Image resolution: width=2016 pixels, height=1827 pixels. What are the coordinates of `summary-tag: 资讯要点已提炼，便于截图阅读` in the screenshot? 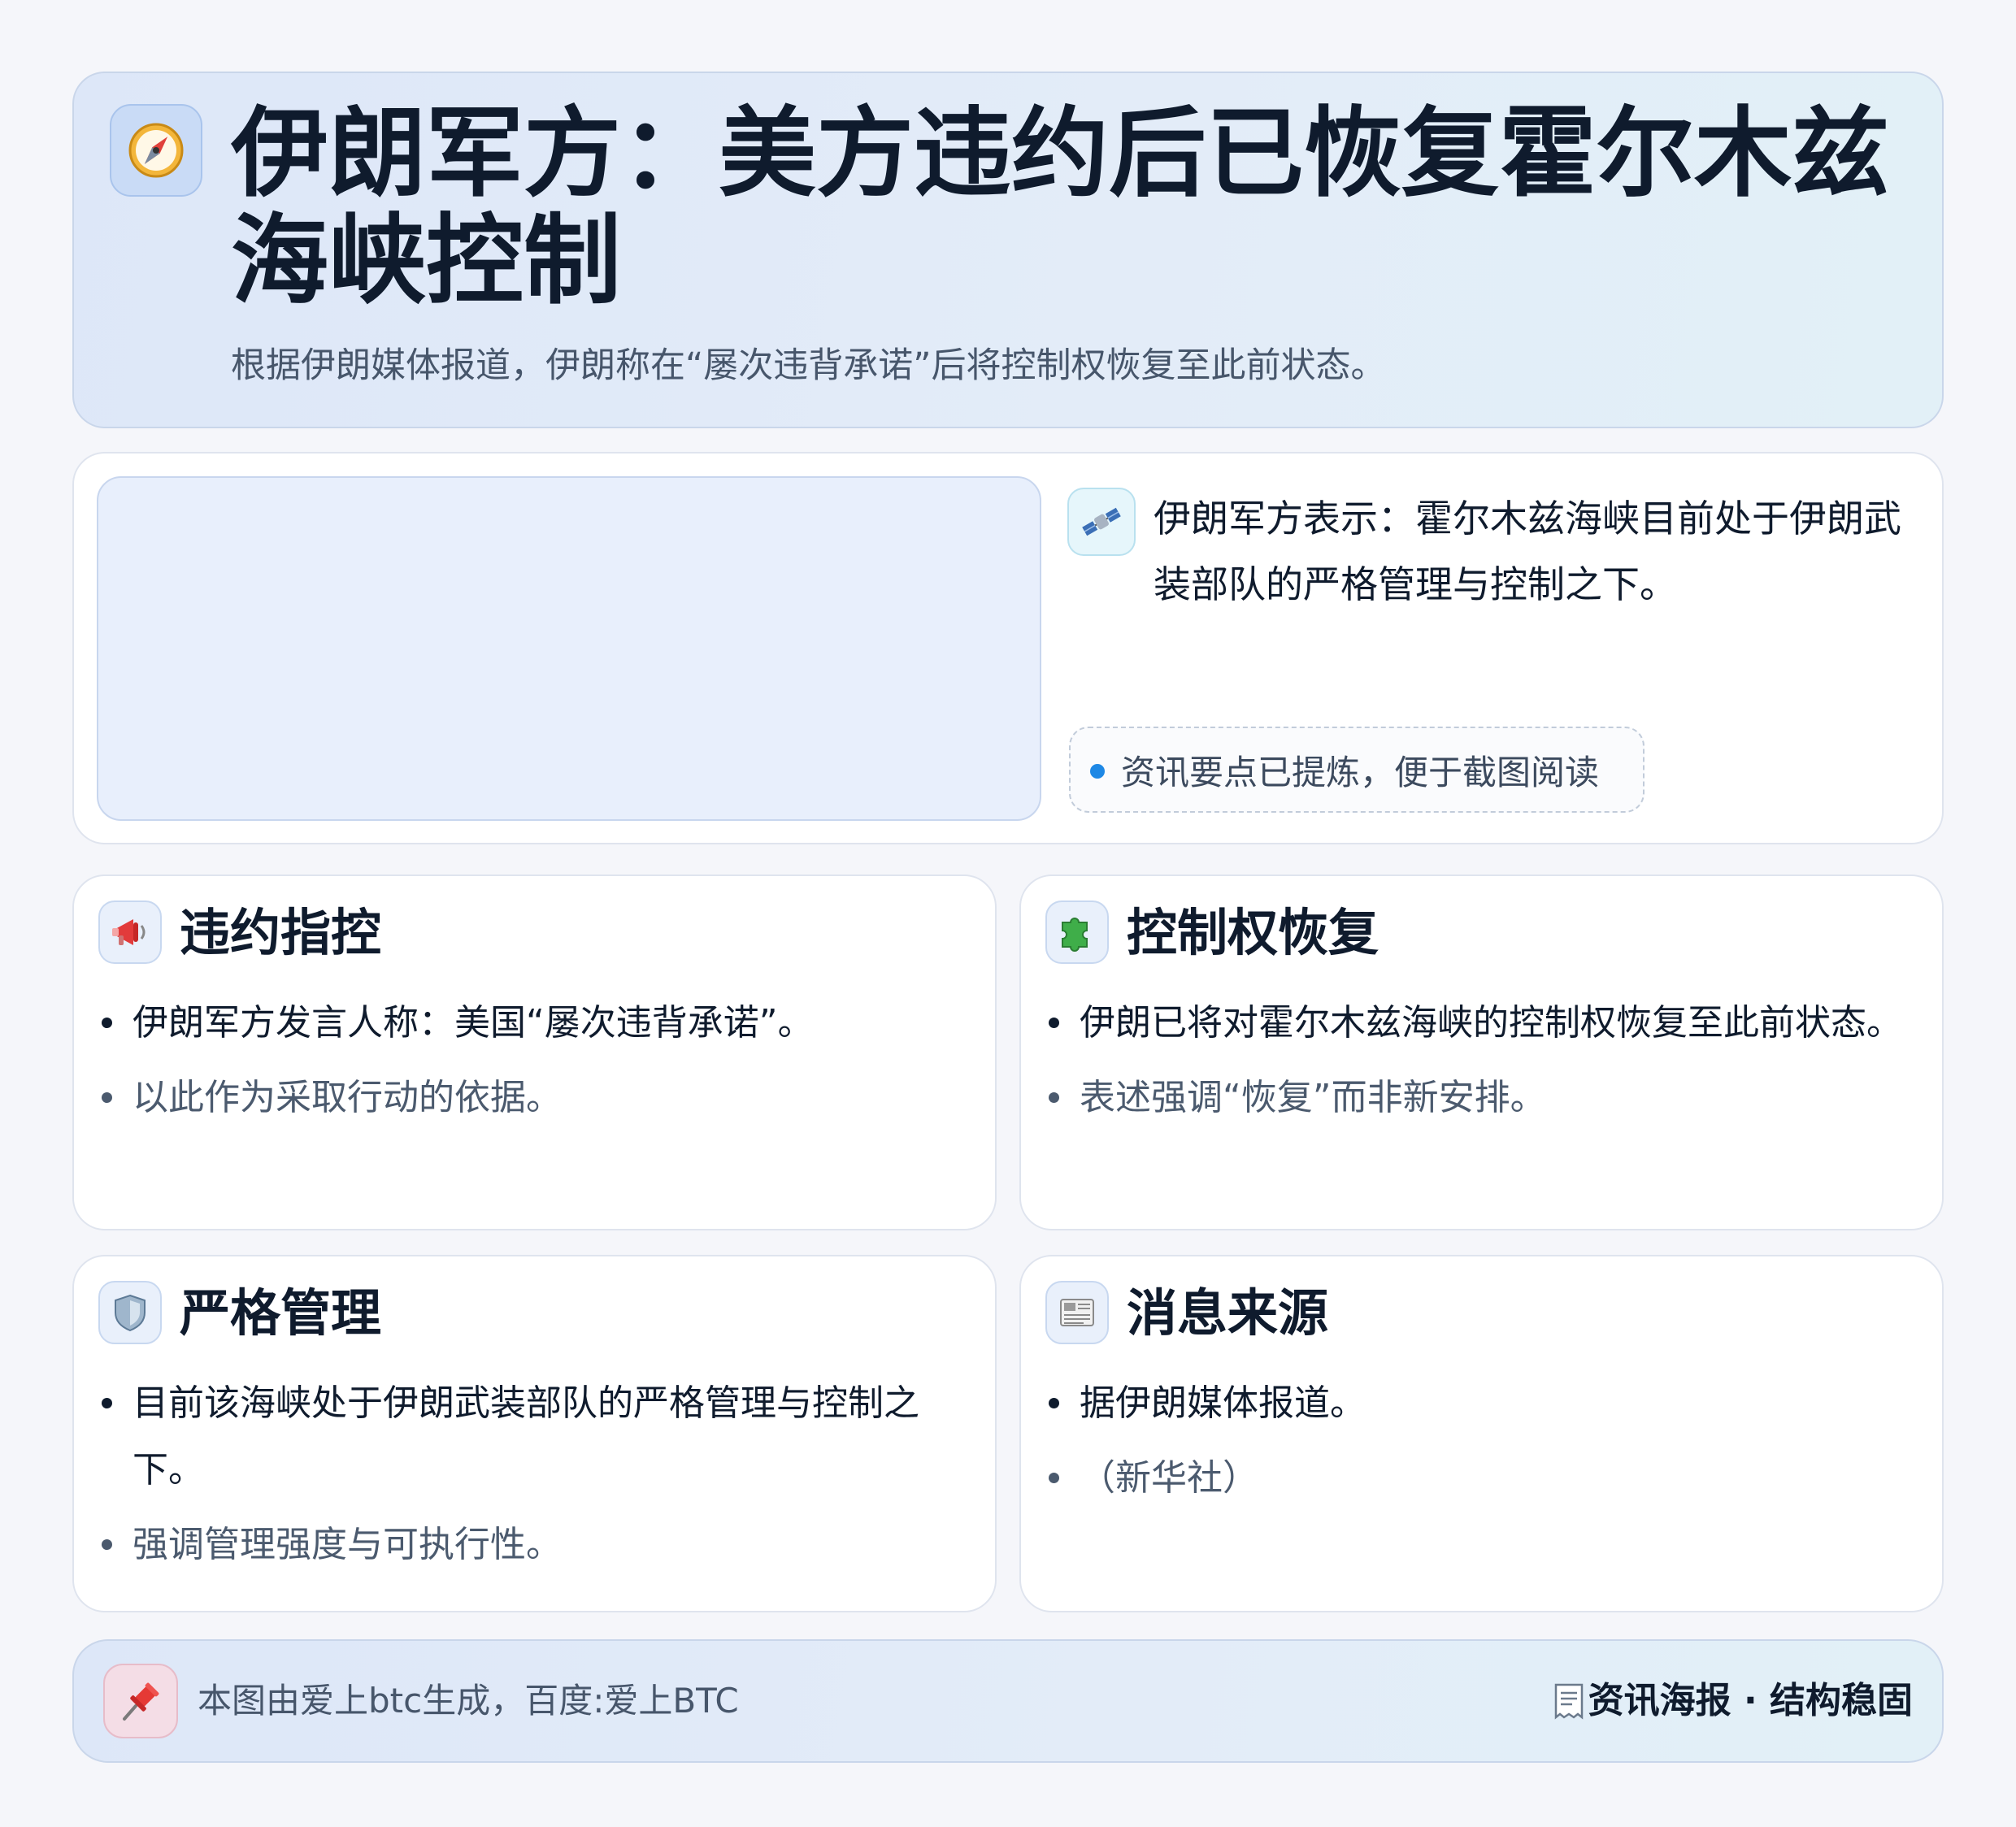 It's located at (1357, 770).